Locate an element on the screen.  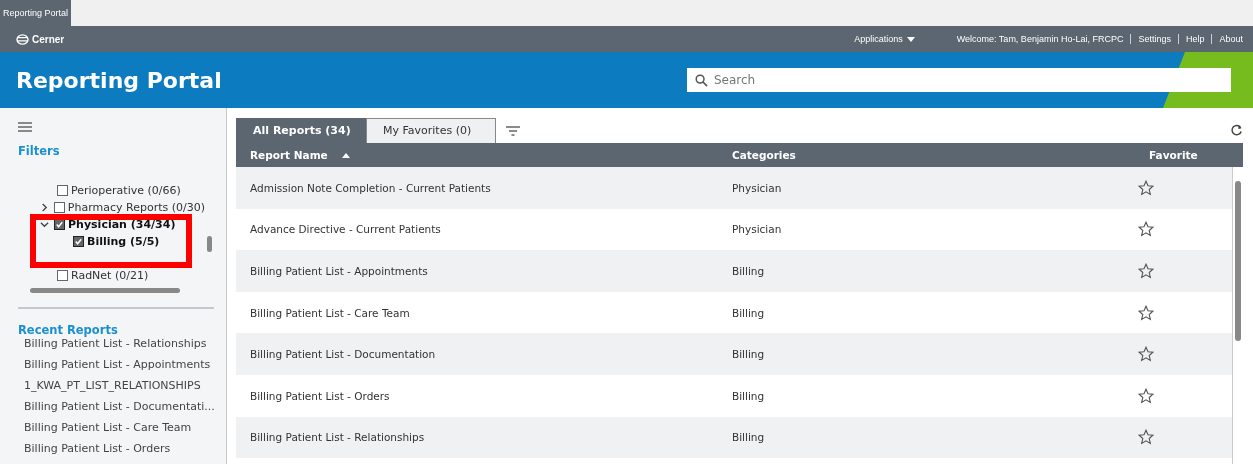
applications-menu: Applications is located at coordinates (884, 39).